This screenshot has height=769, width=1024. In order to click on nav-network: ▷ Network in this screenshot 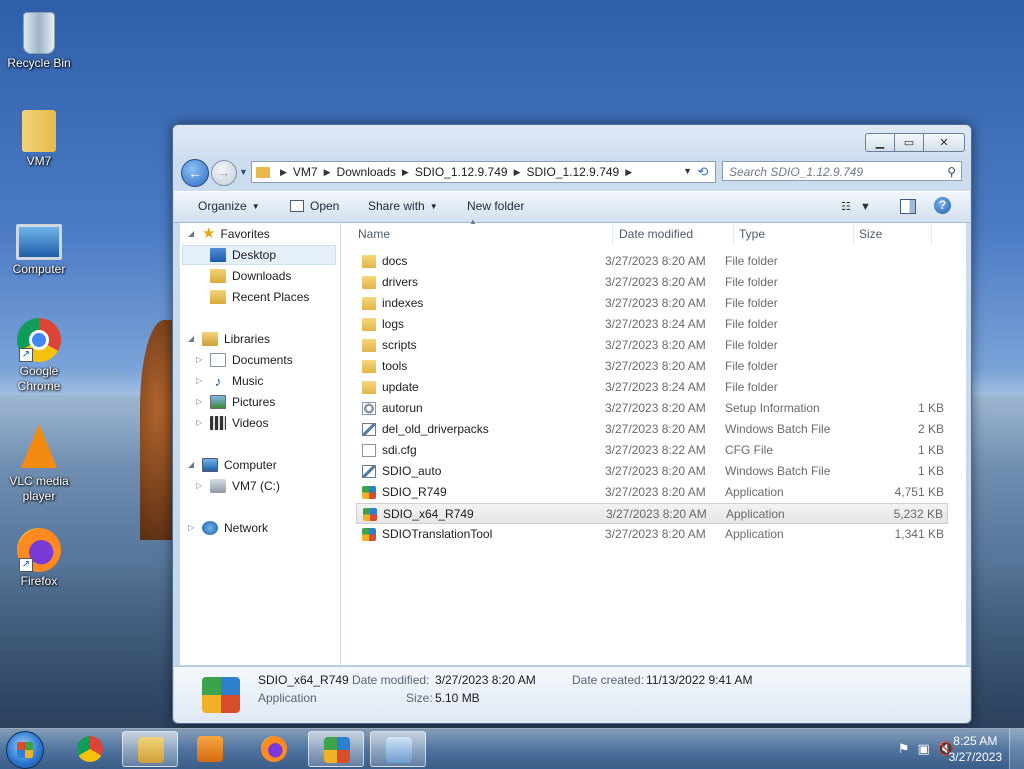, I will do `click(228, 528)`.